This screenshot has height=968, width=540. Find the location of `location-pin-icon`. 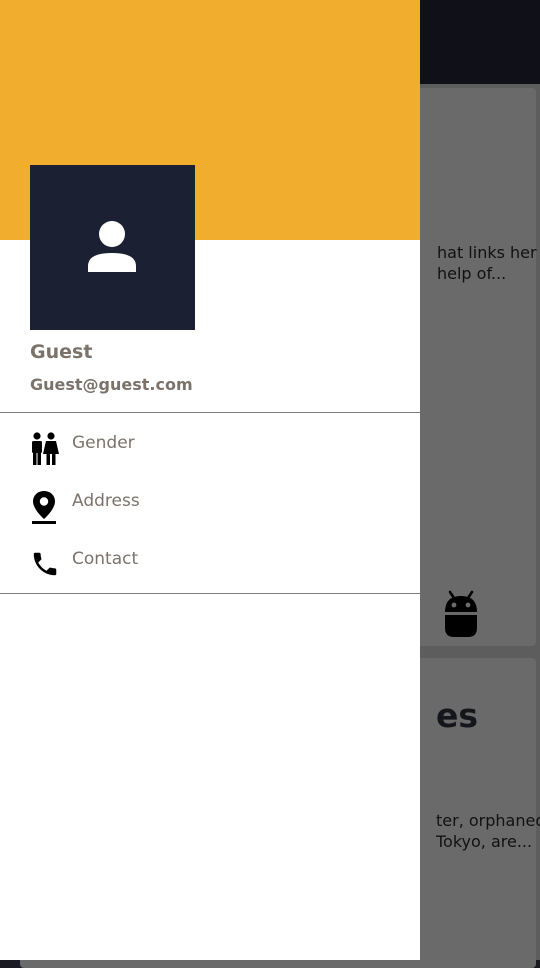

location-pin-icon is located at coordinates (44, 507).